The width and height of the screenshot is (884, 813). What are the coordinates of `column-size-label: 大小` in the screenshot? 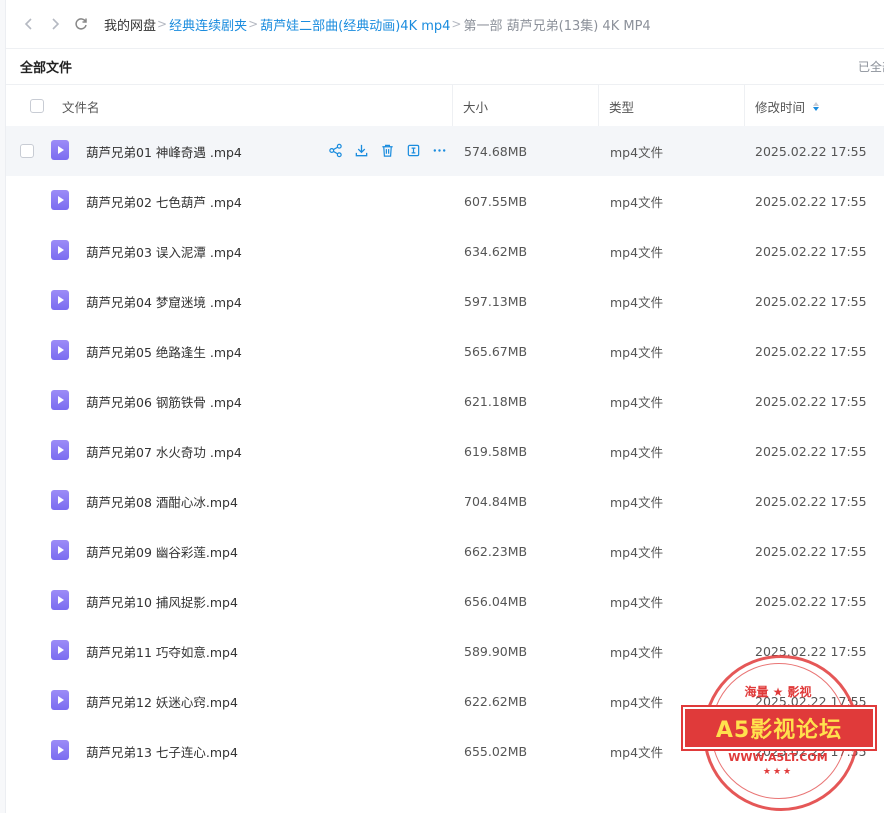 It's located at (476, 107).